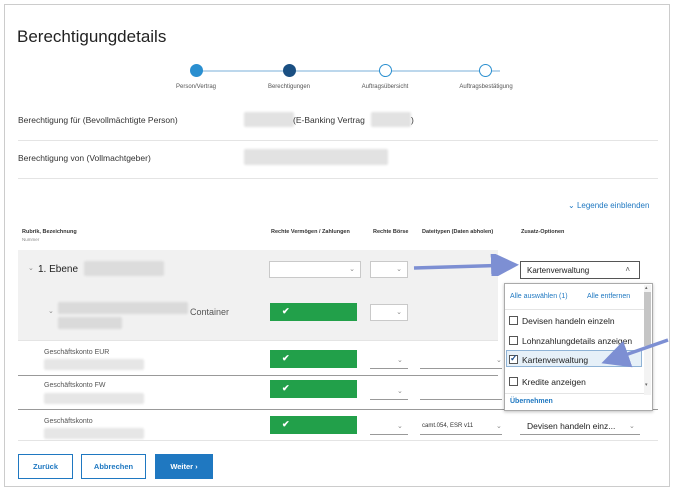  What do you see at coordinates (289, 87) in the screenshot?
I see `step-label-2: Berechtigungen` at bounding box center [289, 87].